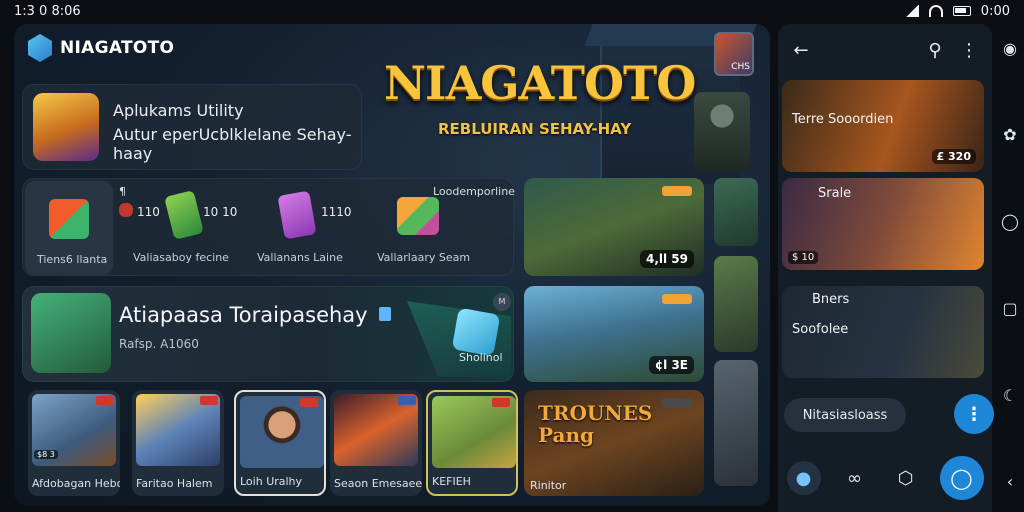 The height and width of the screenshot is (512, 1024). What do you see at coordinates (671, 365) in the screenshot?
I see `game-card-price: ¢l 3E` at bounding box center [671, 365].